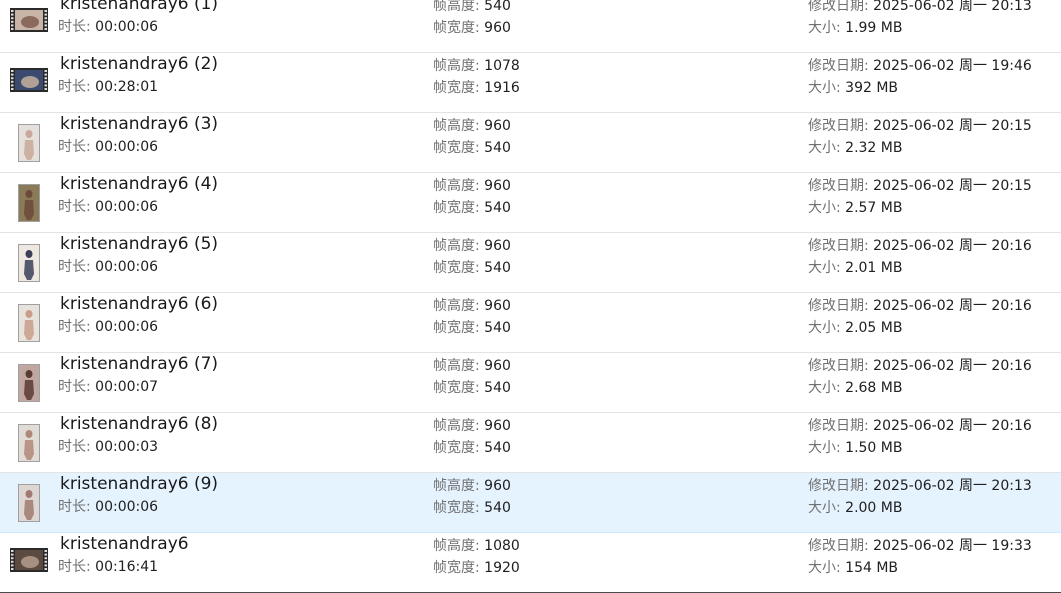 This screenshot has width=1061, height=593. Describe the element at coordinates (139, 7) in the screenshot. I see `file-name: kristenandray6 (1)` at that location.